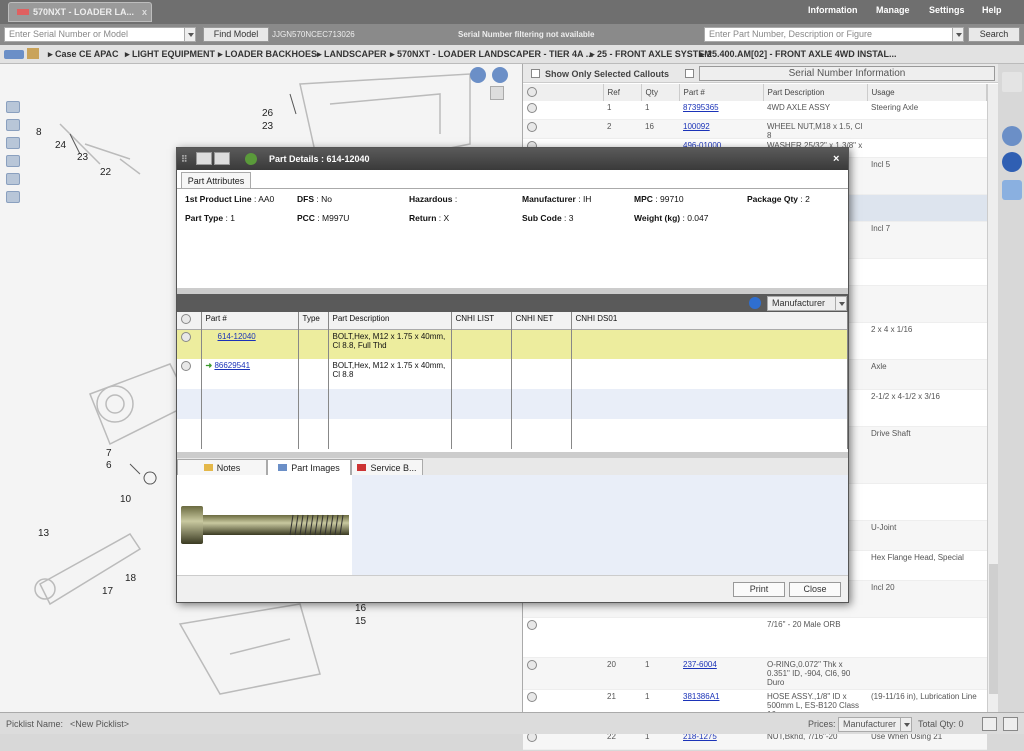 This screenshot has height=751, width=1024. Describe the element at coordinates (390, 320) in the screenshot. I see `col-description: Part Description` at that location.